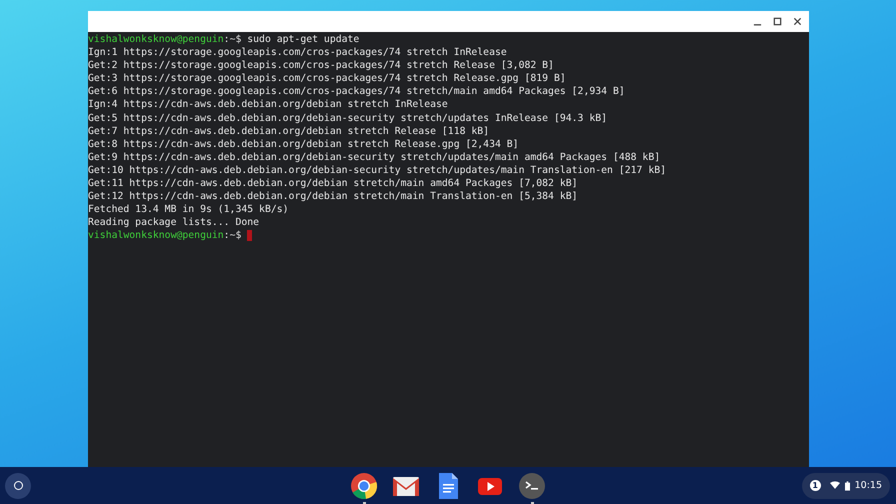 The width and height of the screenshot is (896, 504). What do you see at coordinates (303, 39) in the screenshot?
I see `command-text: sudo apt-get update` at bounding box center [303, 39].